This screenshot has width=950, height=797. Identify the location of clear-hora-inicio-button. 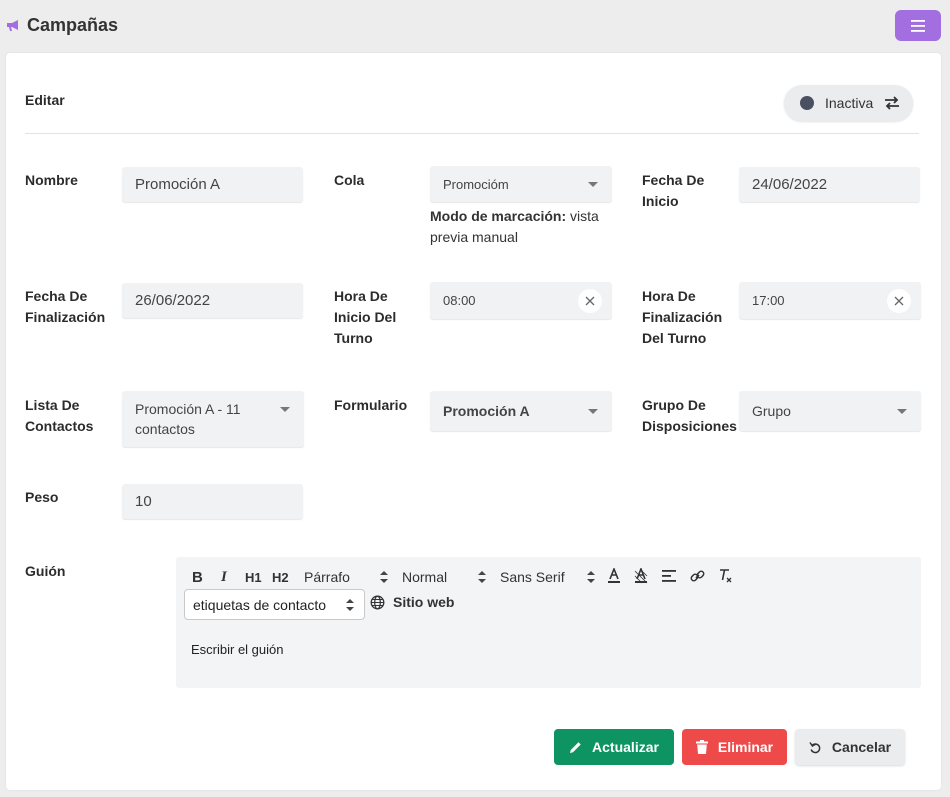
(590, 300).